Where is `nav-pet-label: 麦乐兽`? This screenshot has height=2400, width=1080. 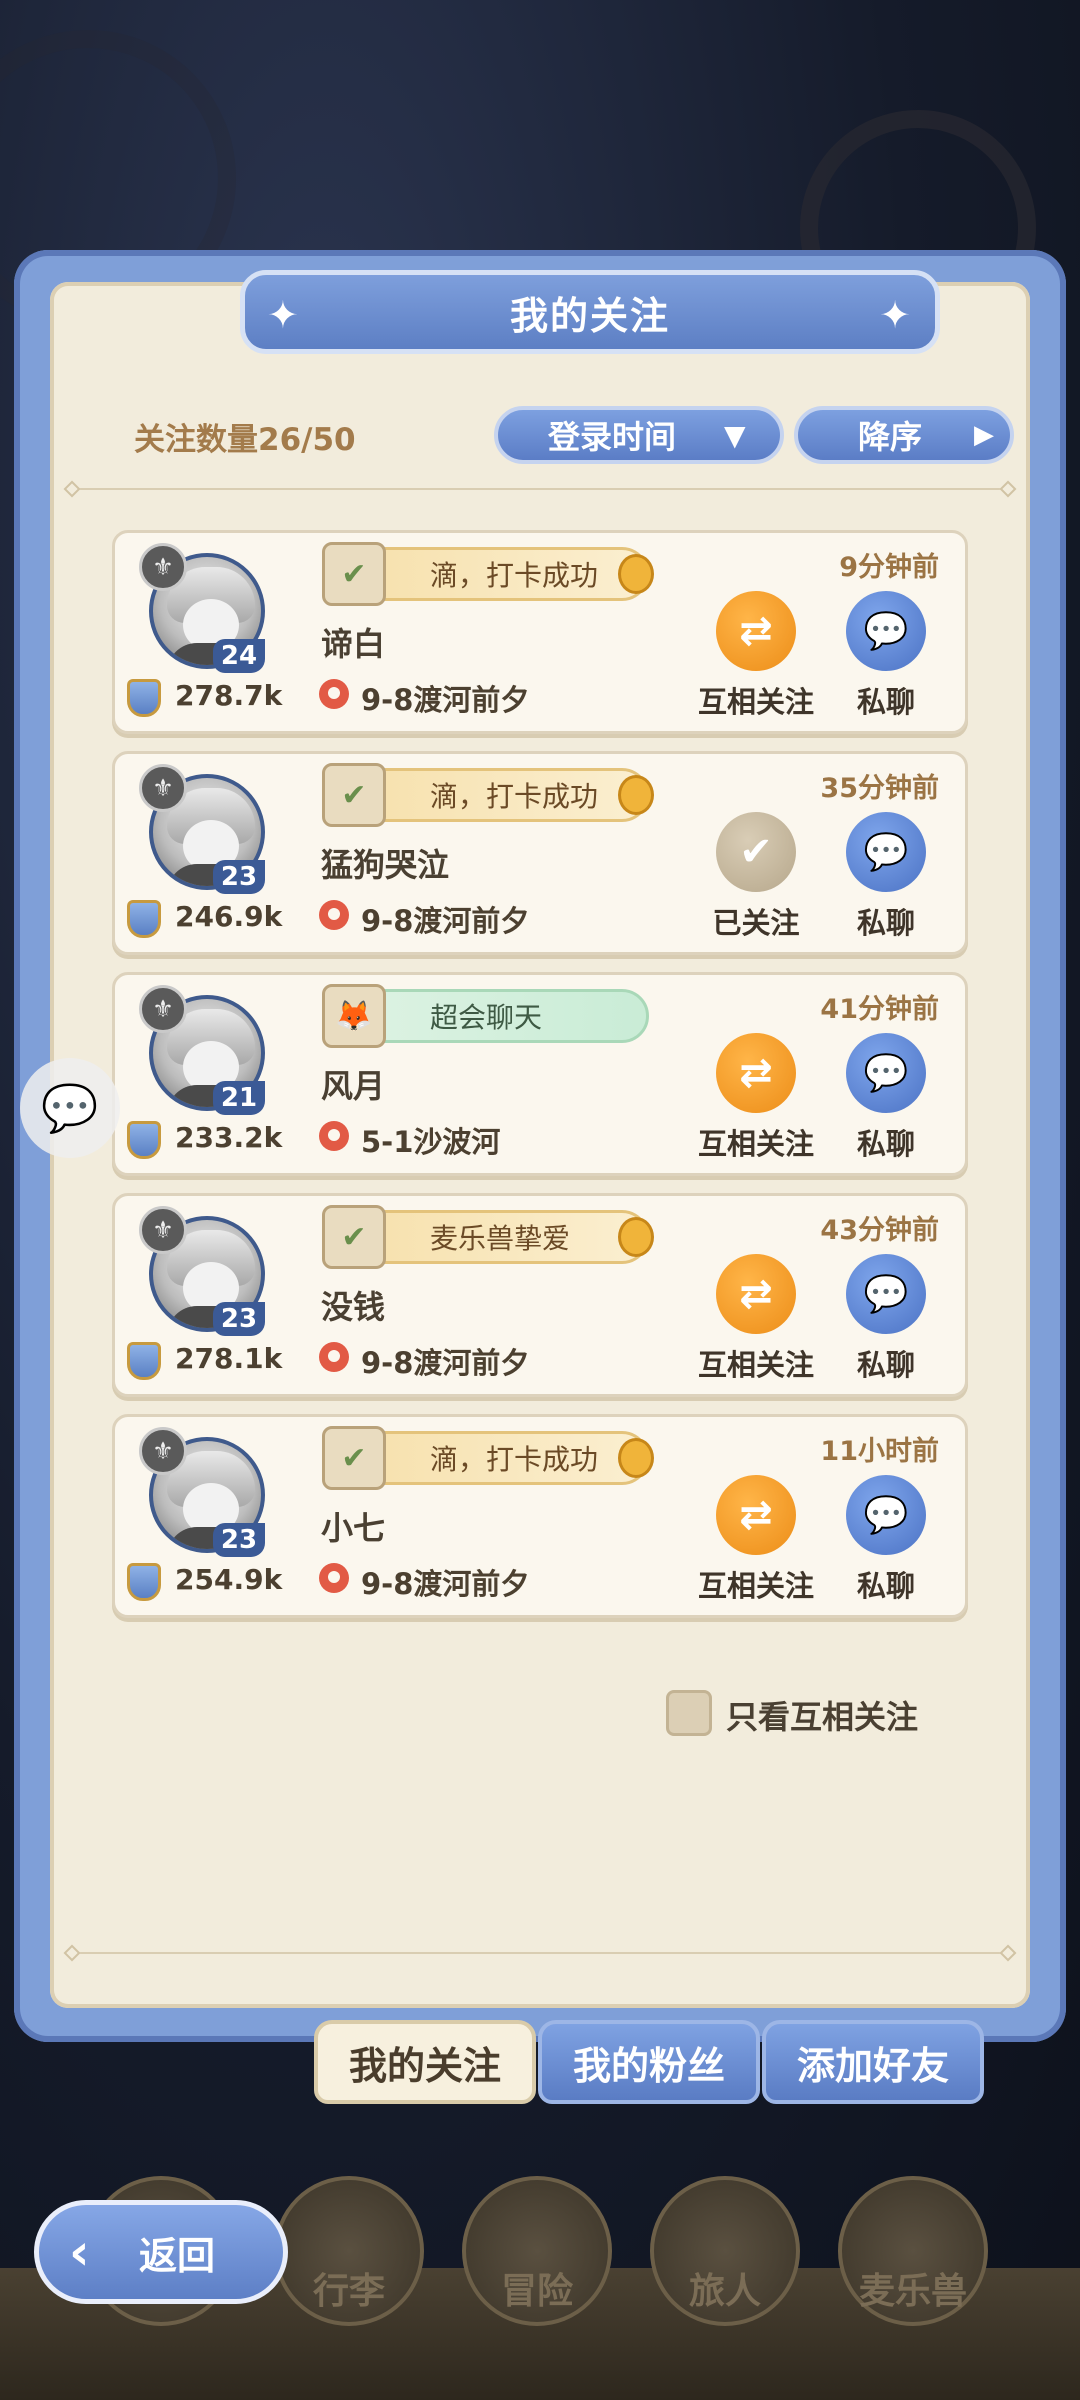 nav-pet-label: 麦乐兽 is located at coordinates (912, 2291).